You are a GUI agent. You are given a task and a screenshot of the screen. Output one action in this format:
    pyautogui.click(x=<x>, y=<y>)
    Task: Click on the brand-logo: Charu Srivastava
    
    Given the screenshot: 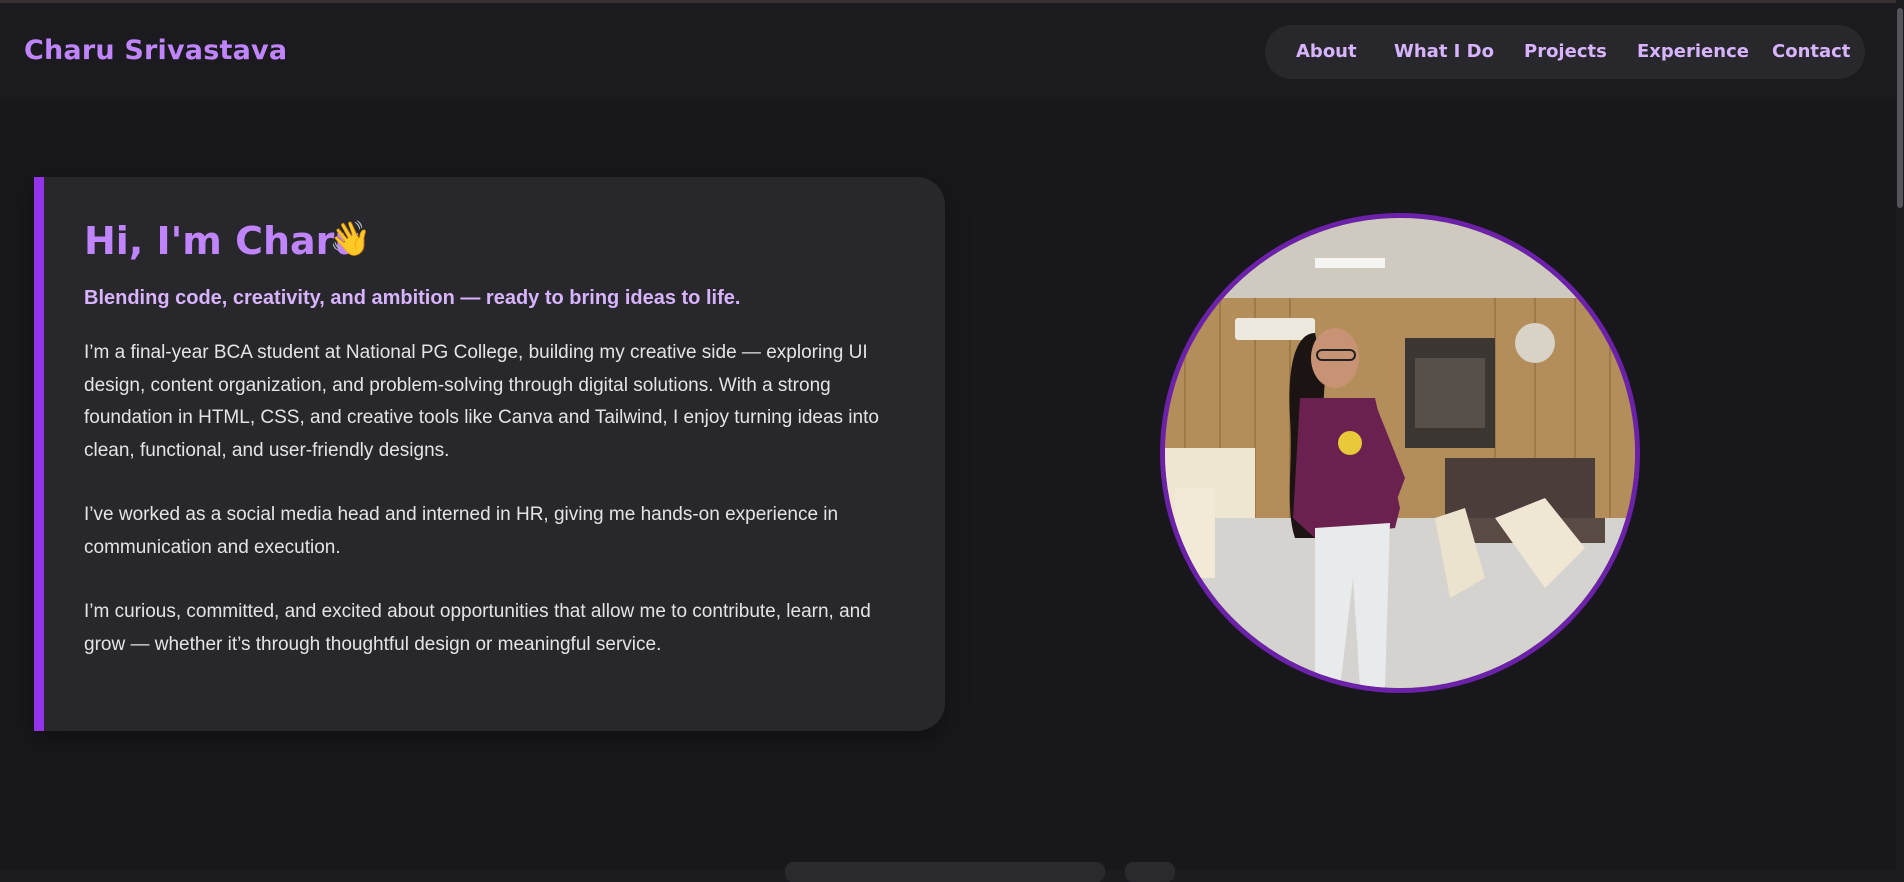 What is the action you would take?
    pyautogui.click(x=155, y=50)
    